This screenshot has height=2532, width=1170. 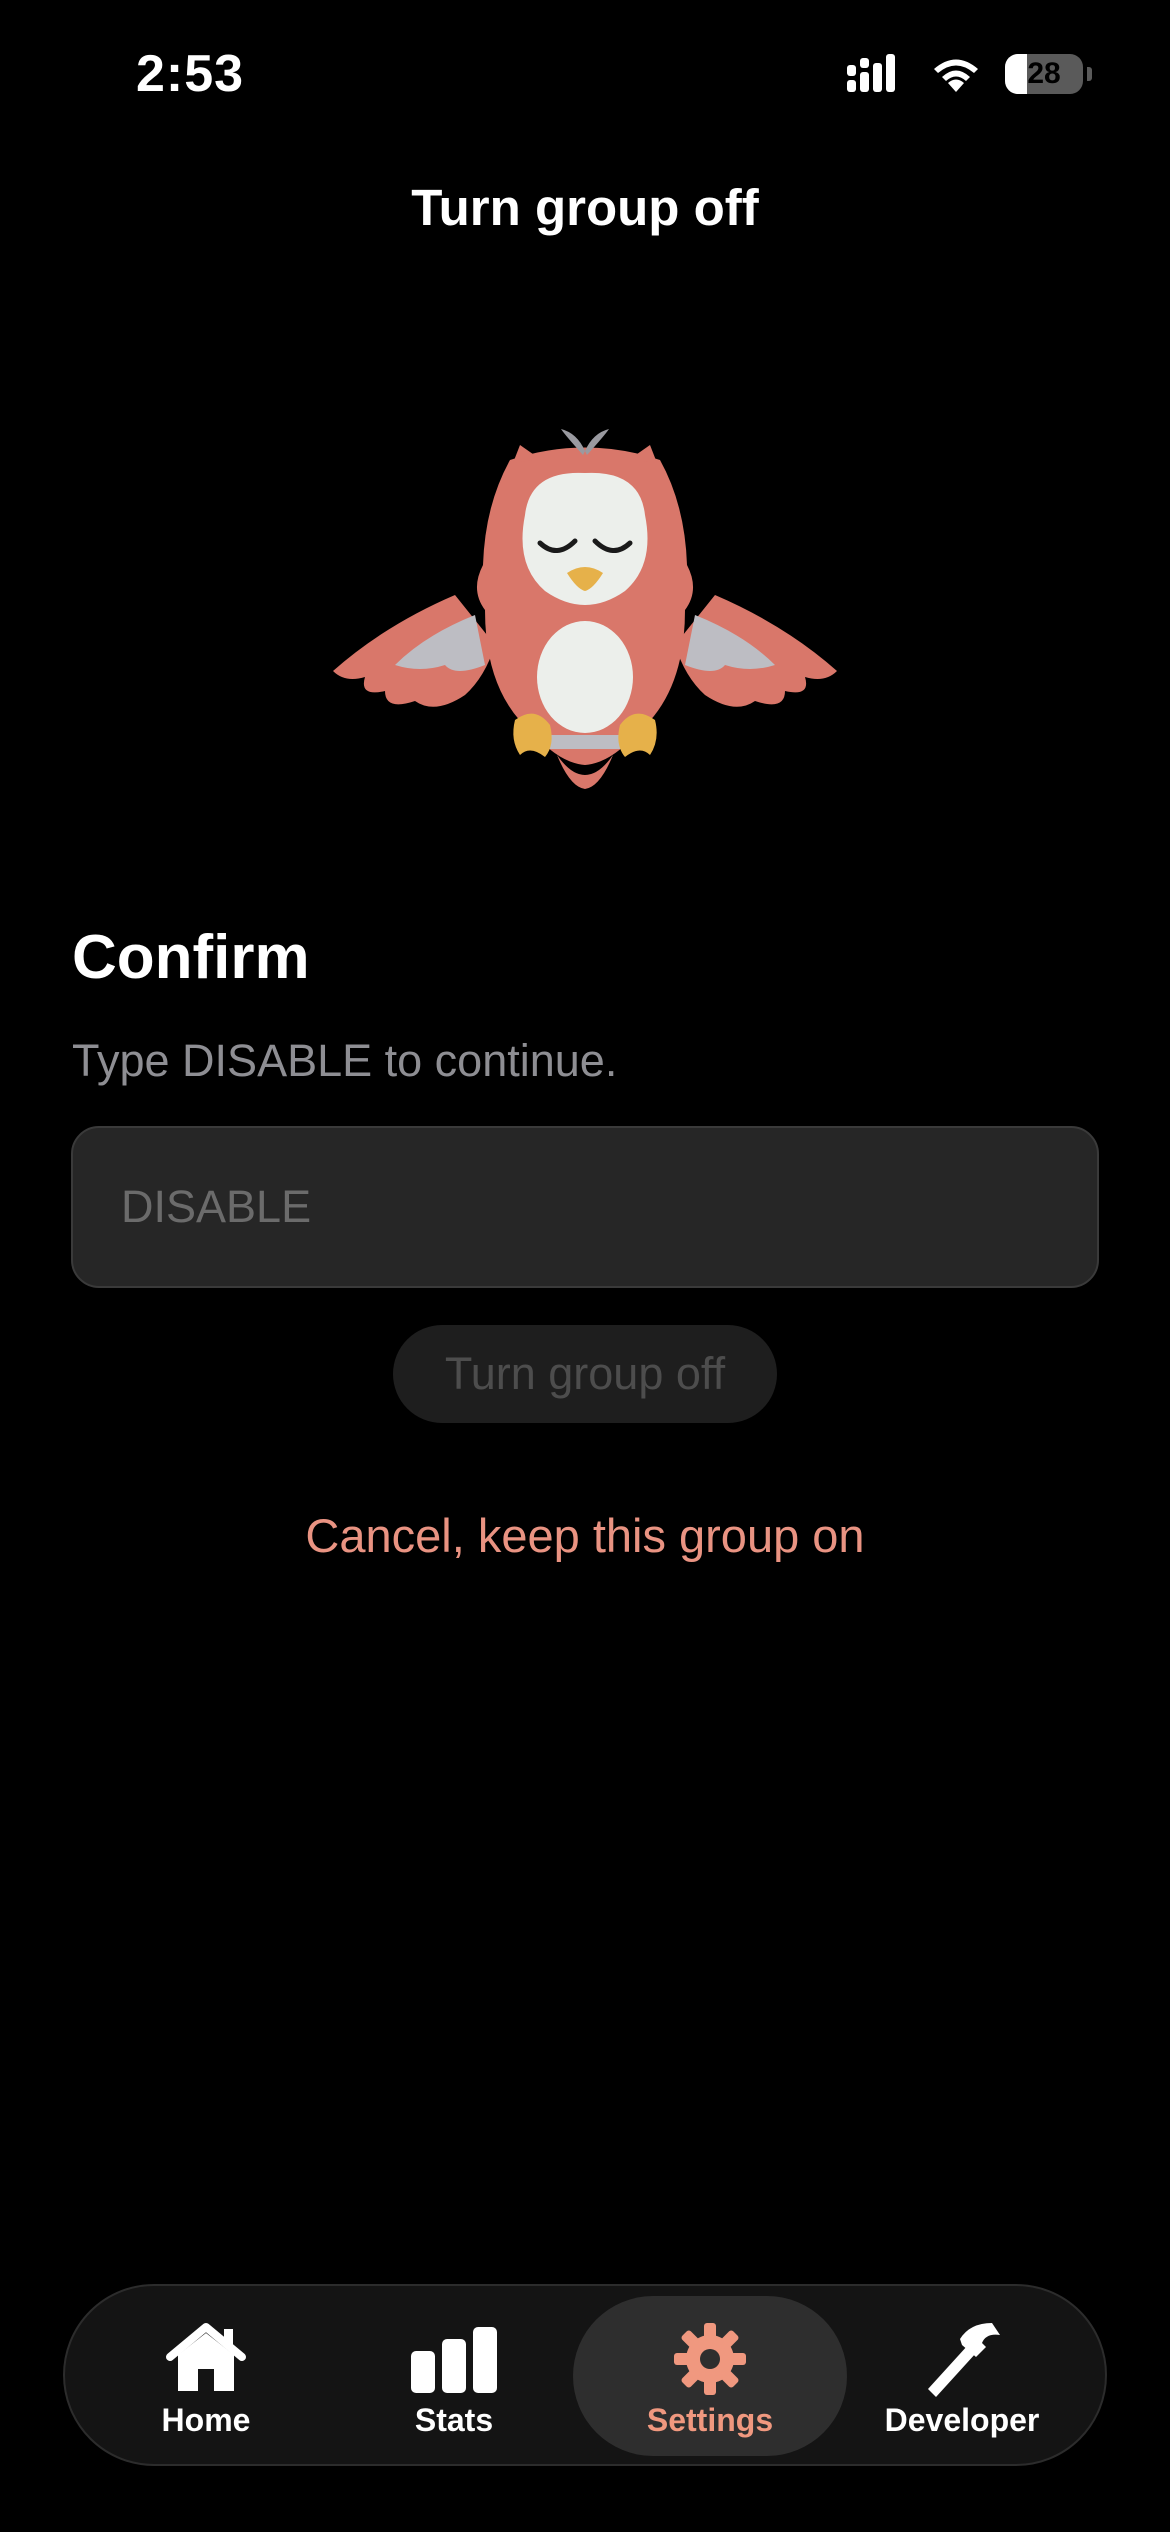 I want to click on tab-stats-label: Stats, so click(x=454, y=2420).